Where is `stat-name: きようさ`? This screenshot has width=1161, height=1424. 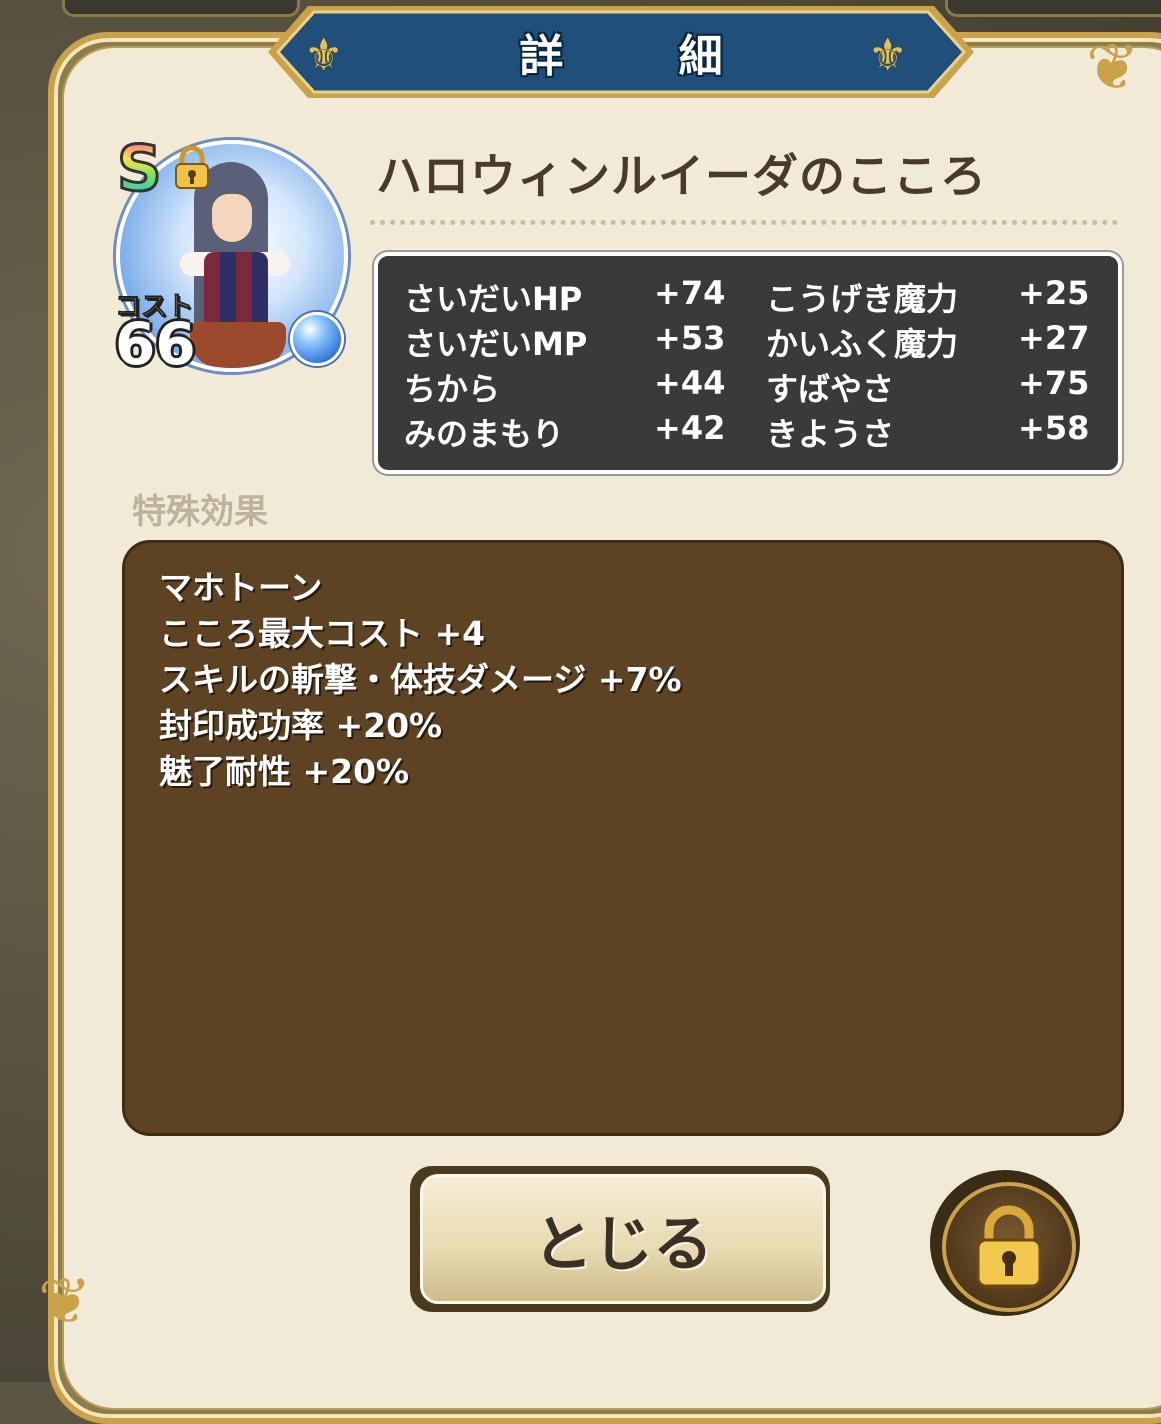 stat-name: きようさ is located at coordinates (830, 434).